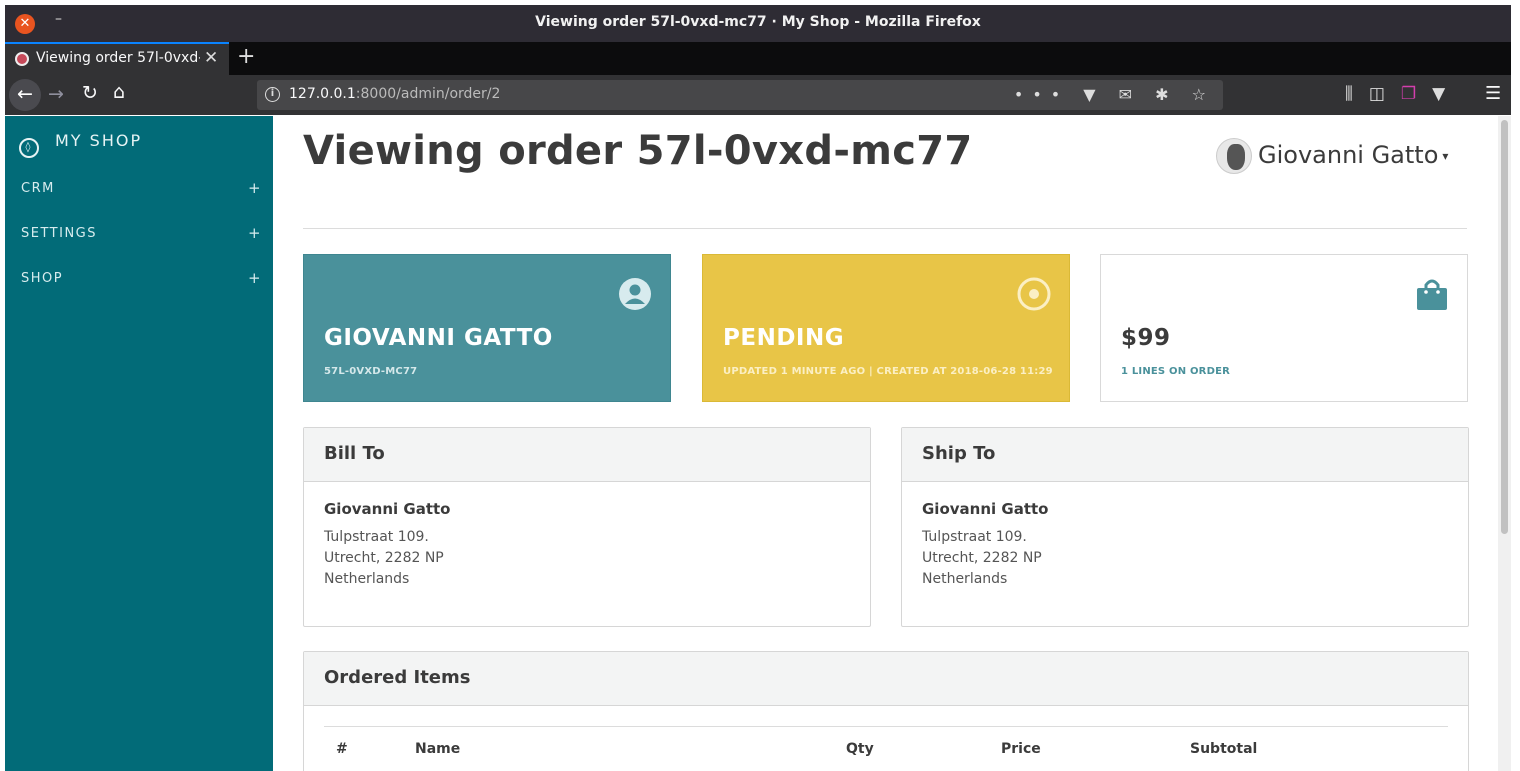 The width and height of the screenshot is (1520, 771). I want to click on header-divider, so click(885, 228).